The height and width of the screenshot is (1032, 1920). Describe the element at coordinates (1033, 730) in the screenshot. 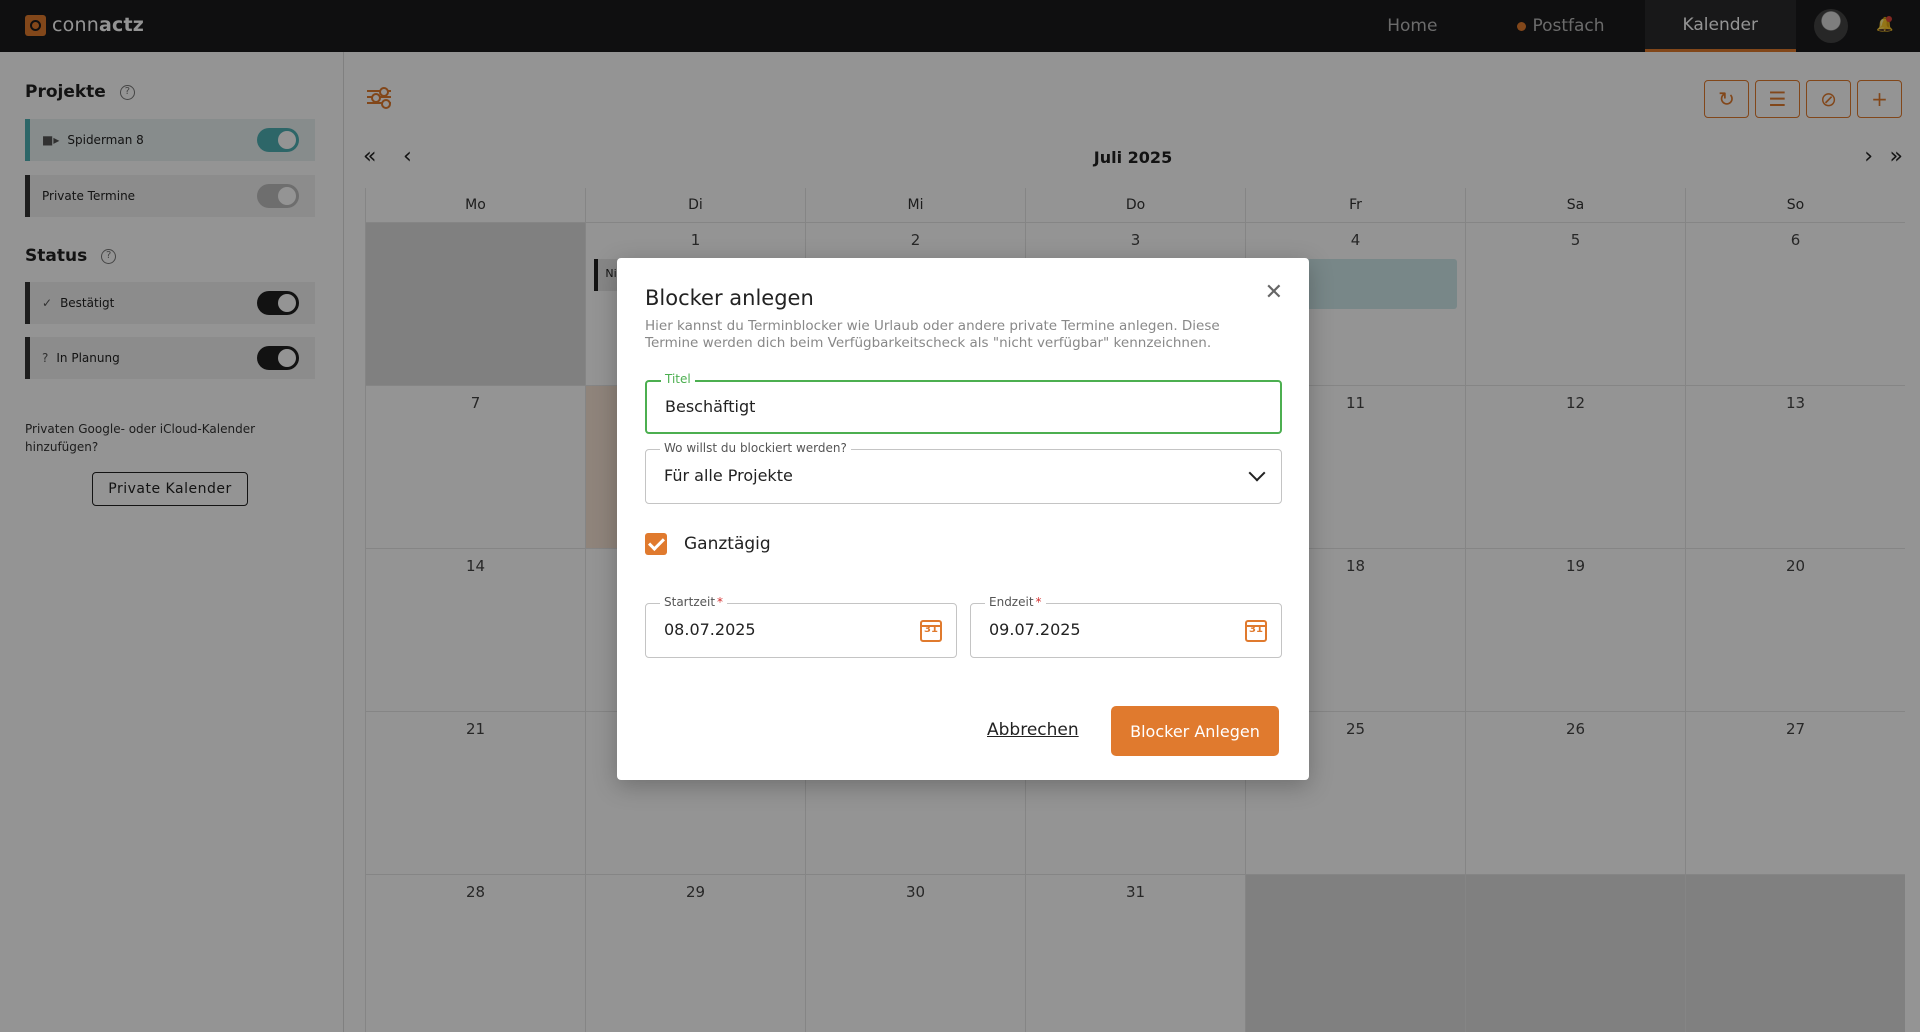

I see `cancel-button: Abbrechen` at that location.